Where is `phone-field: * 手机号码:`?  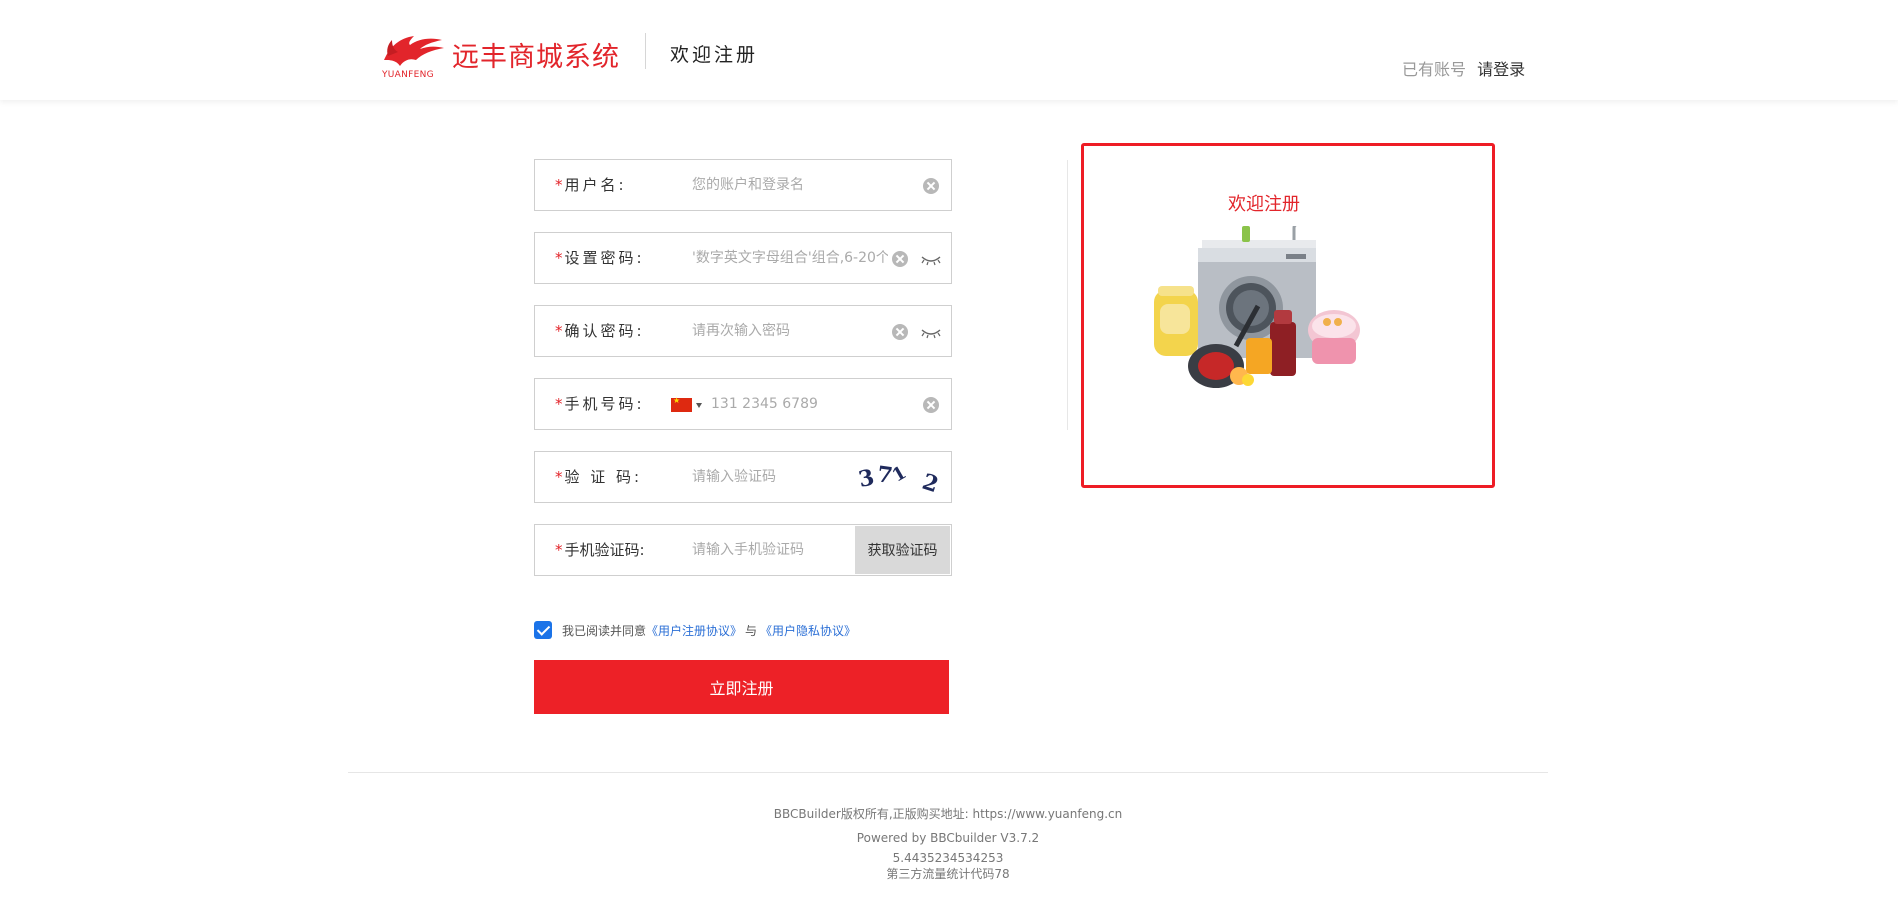
phone-field: * 手机号码: is located at coordinates (743, 404).